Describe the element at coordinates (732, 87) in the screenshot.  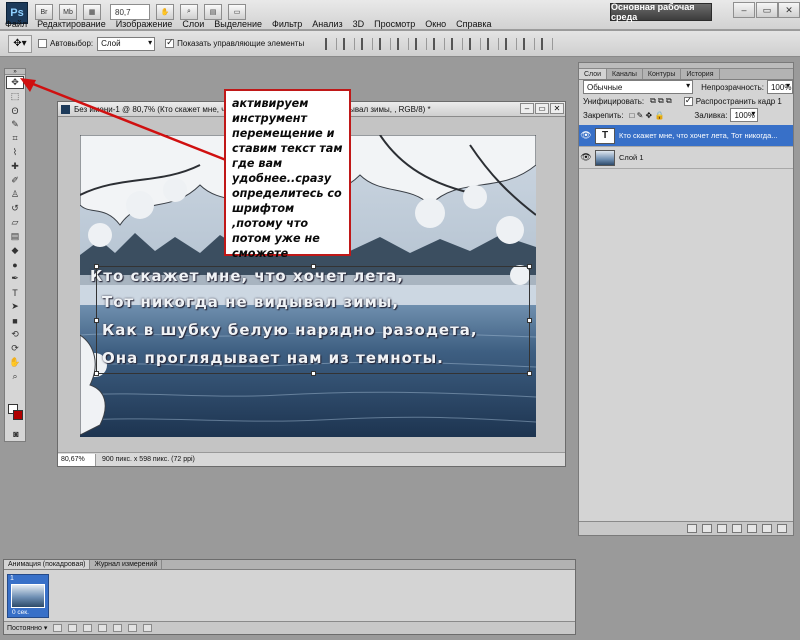
I see `opacity-label: Непрозрачность:` at that location.